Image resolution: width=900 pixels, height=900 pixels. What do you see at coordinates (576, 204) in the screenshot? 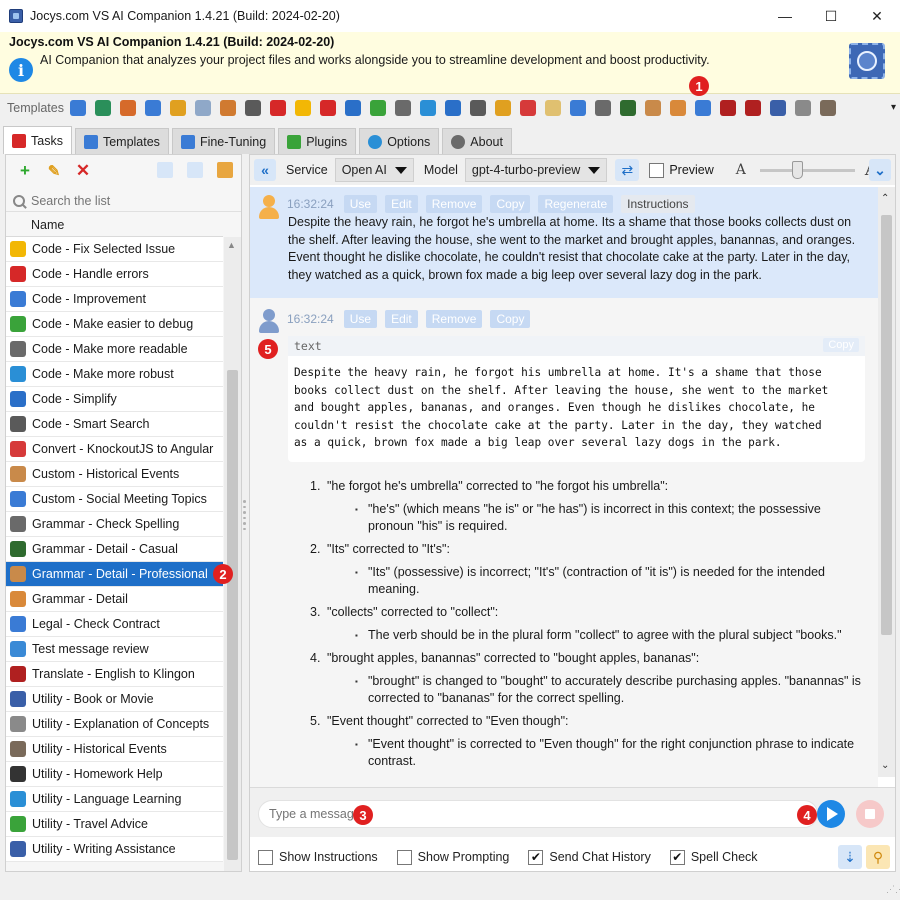
I see `regenerate-button: Regenerate` at bounding box center [576, 204].